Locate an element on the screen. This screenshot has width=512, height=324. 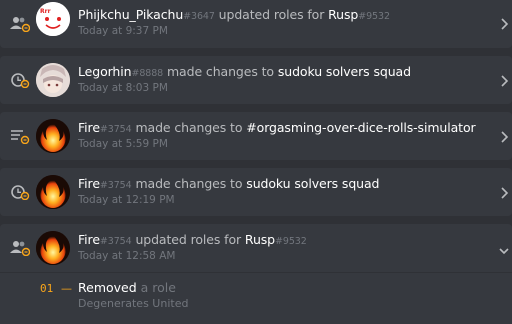
timestamp: Today at 9:37 PM is located at coordinates (123, 31).